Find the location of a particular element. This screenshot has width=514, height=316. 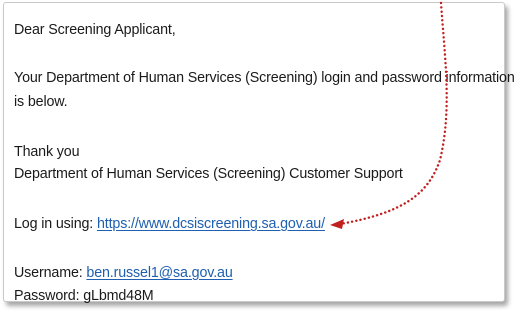

greeting-text: Dear Screening Applicant, is located at coordinates (95, 30).